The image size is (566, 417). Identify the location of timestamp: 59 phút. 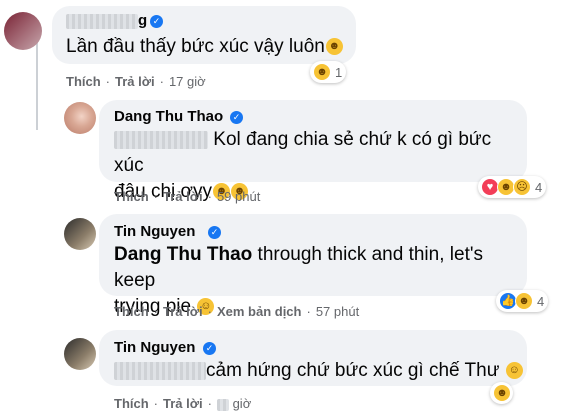
(238, 196).